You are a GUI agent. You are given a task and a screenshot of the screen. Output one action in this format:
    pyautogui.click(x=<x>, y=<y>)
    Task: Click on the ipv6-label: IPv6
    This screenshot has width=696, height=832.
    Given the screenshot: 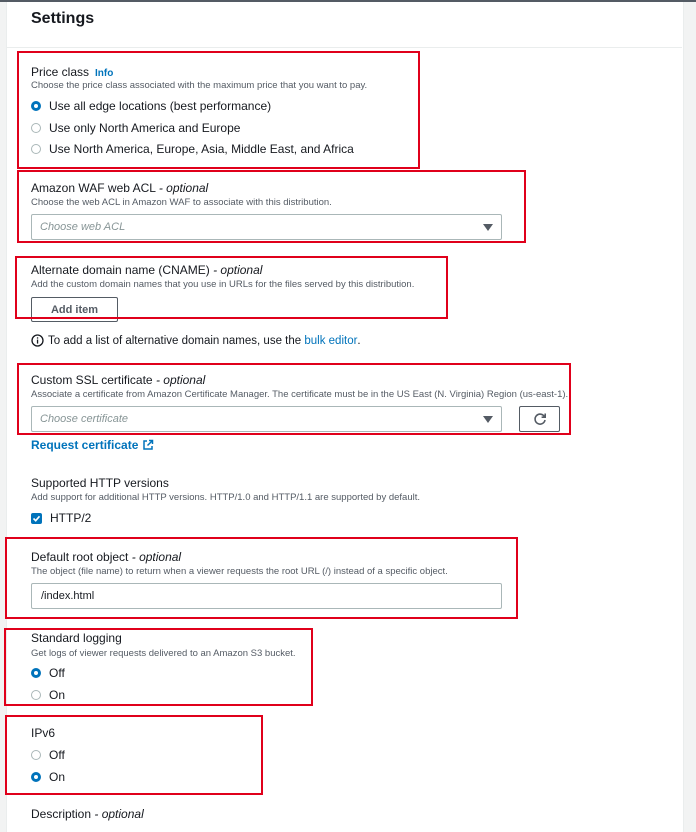 What is the action you would take?
    pyautogui.click(x=43, y=733)
    